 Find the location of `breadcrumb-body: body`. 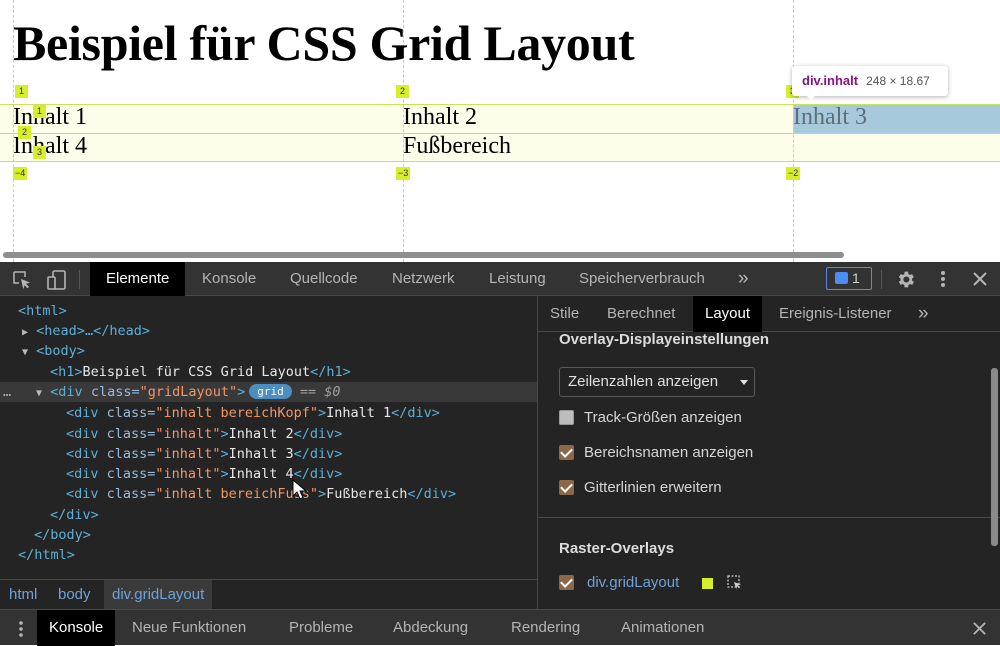

breadcrumb-body: body is located at coordinates (74, 595).